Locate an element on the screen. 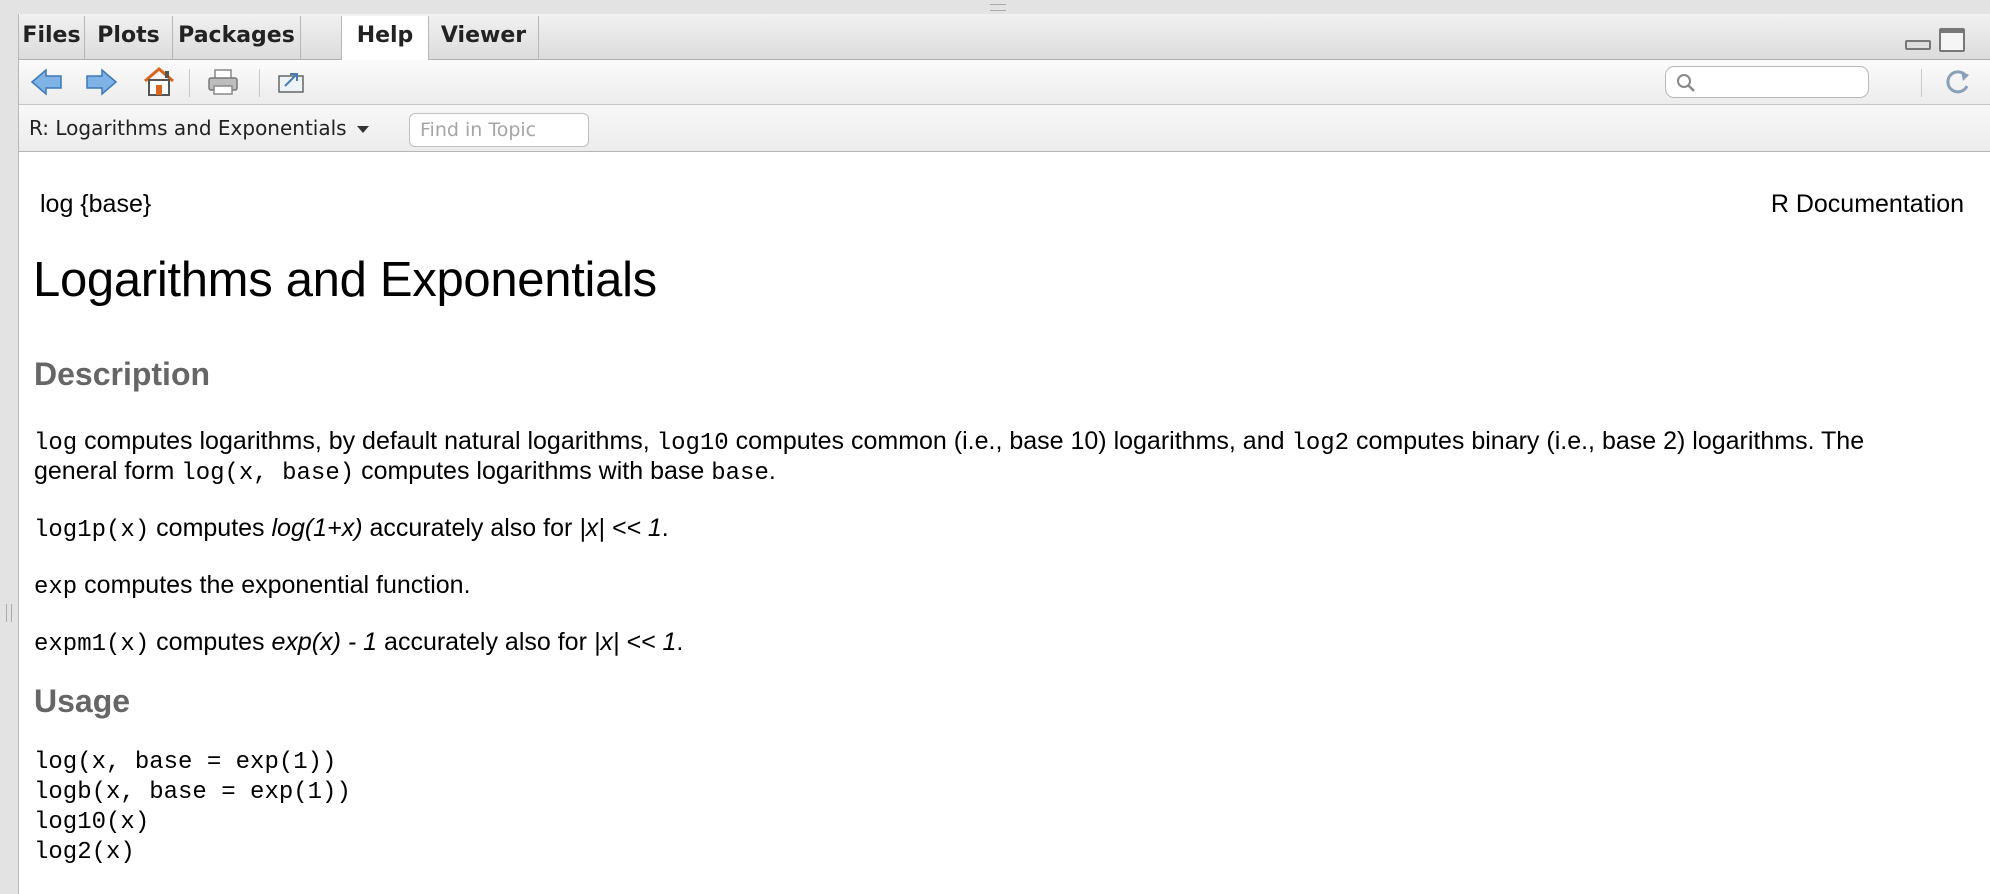 This screenshot has height=894, width=1990. text-span: computes the exponential function. is located at coordinates (274, 585).